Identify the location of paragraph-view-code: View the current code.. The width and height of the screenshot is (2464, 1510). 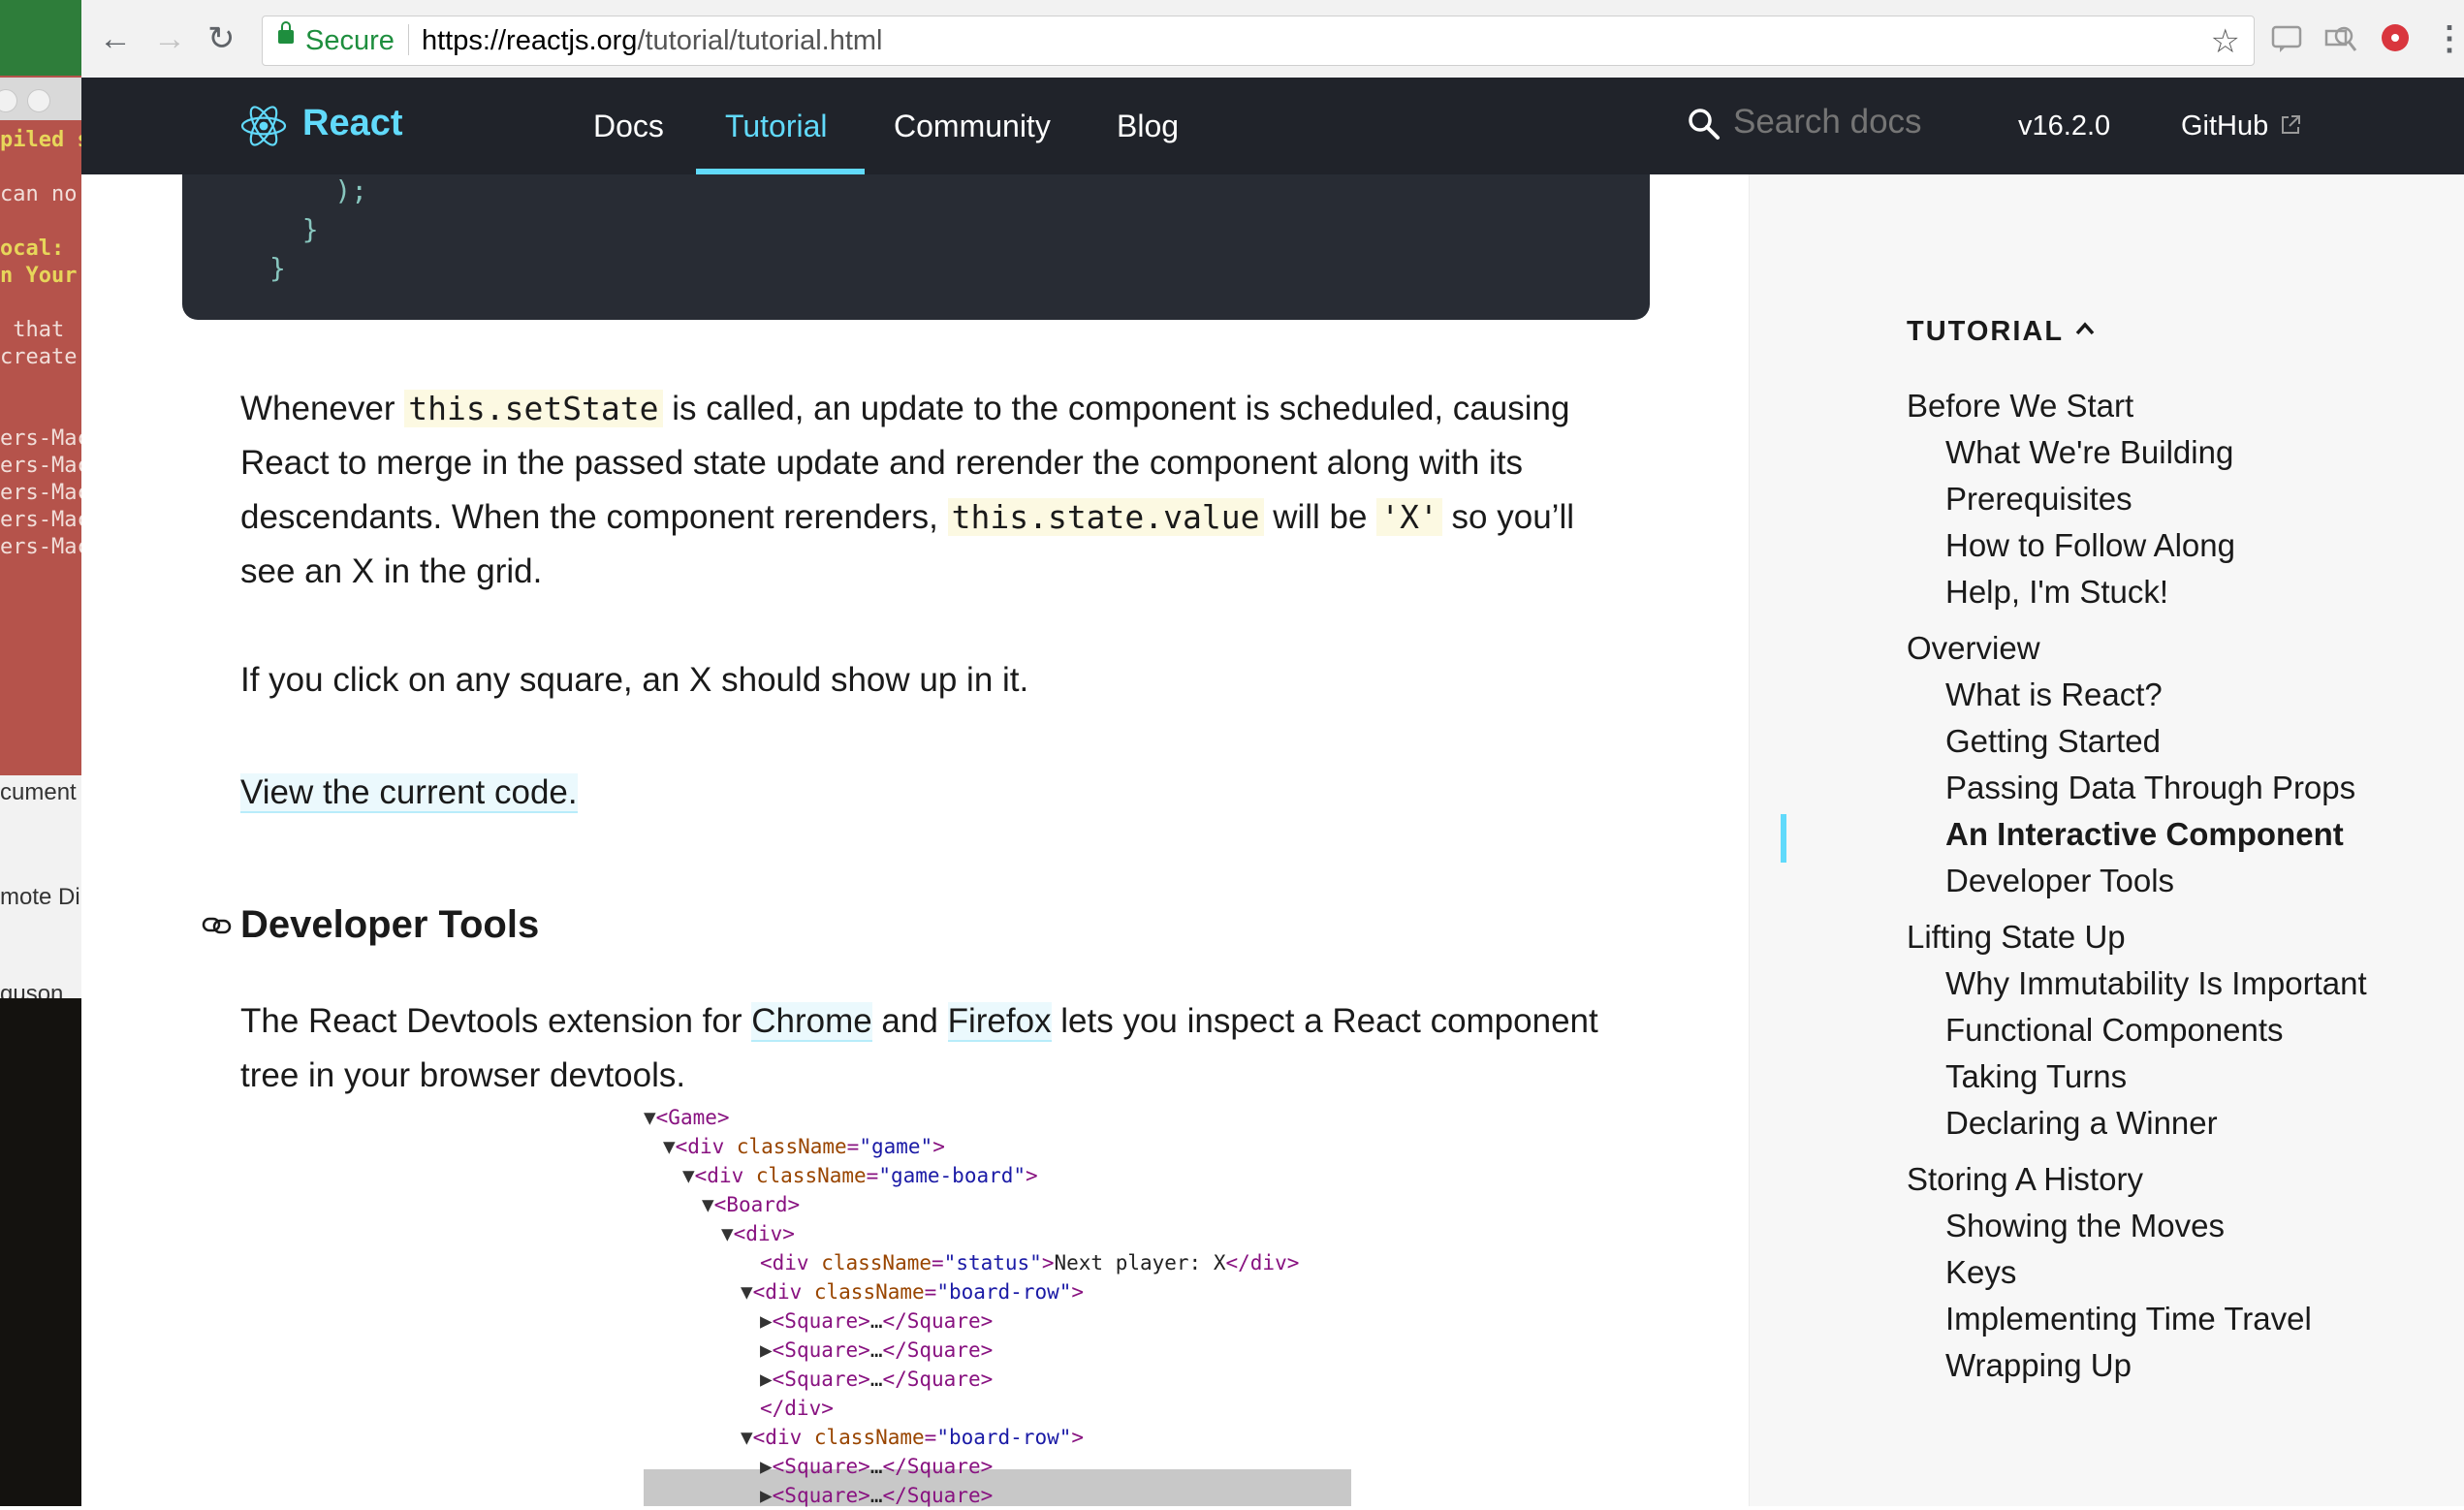
(938, 793).